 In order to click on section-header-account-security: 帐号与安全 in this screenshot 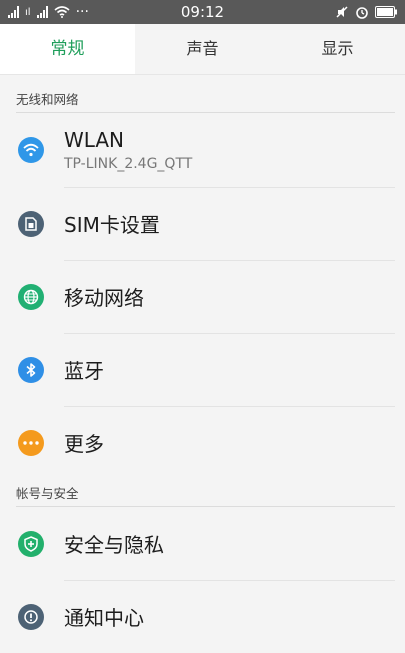, I will do `click(205, 493)`.